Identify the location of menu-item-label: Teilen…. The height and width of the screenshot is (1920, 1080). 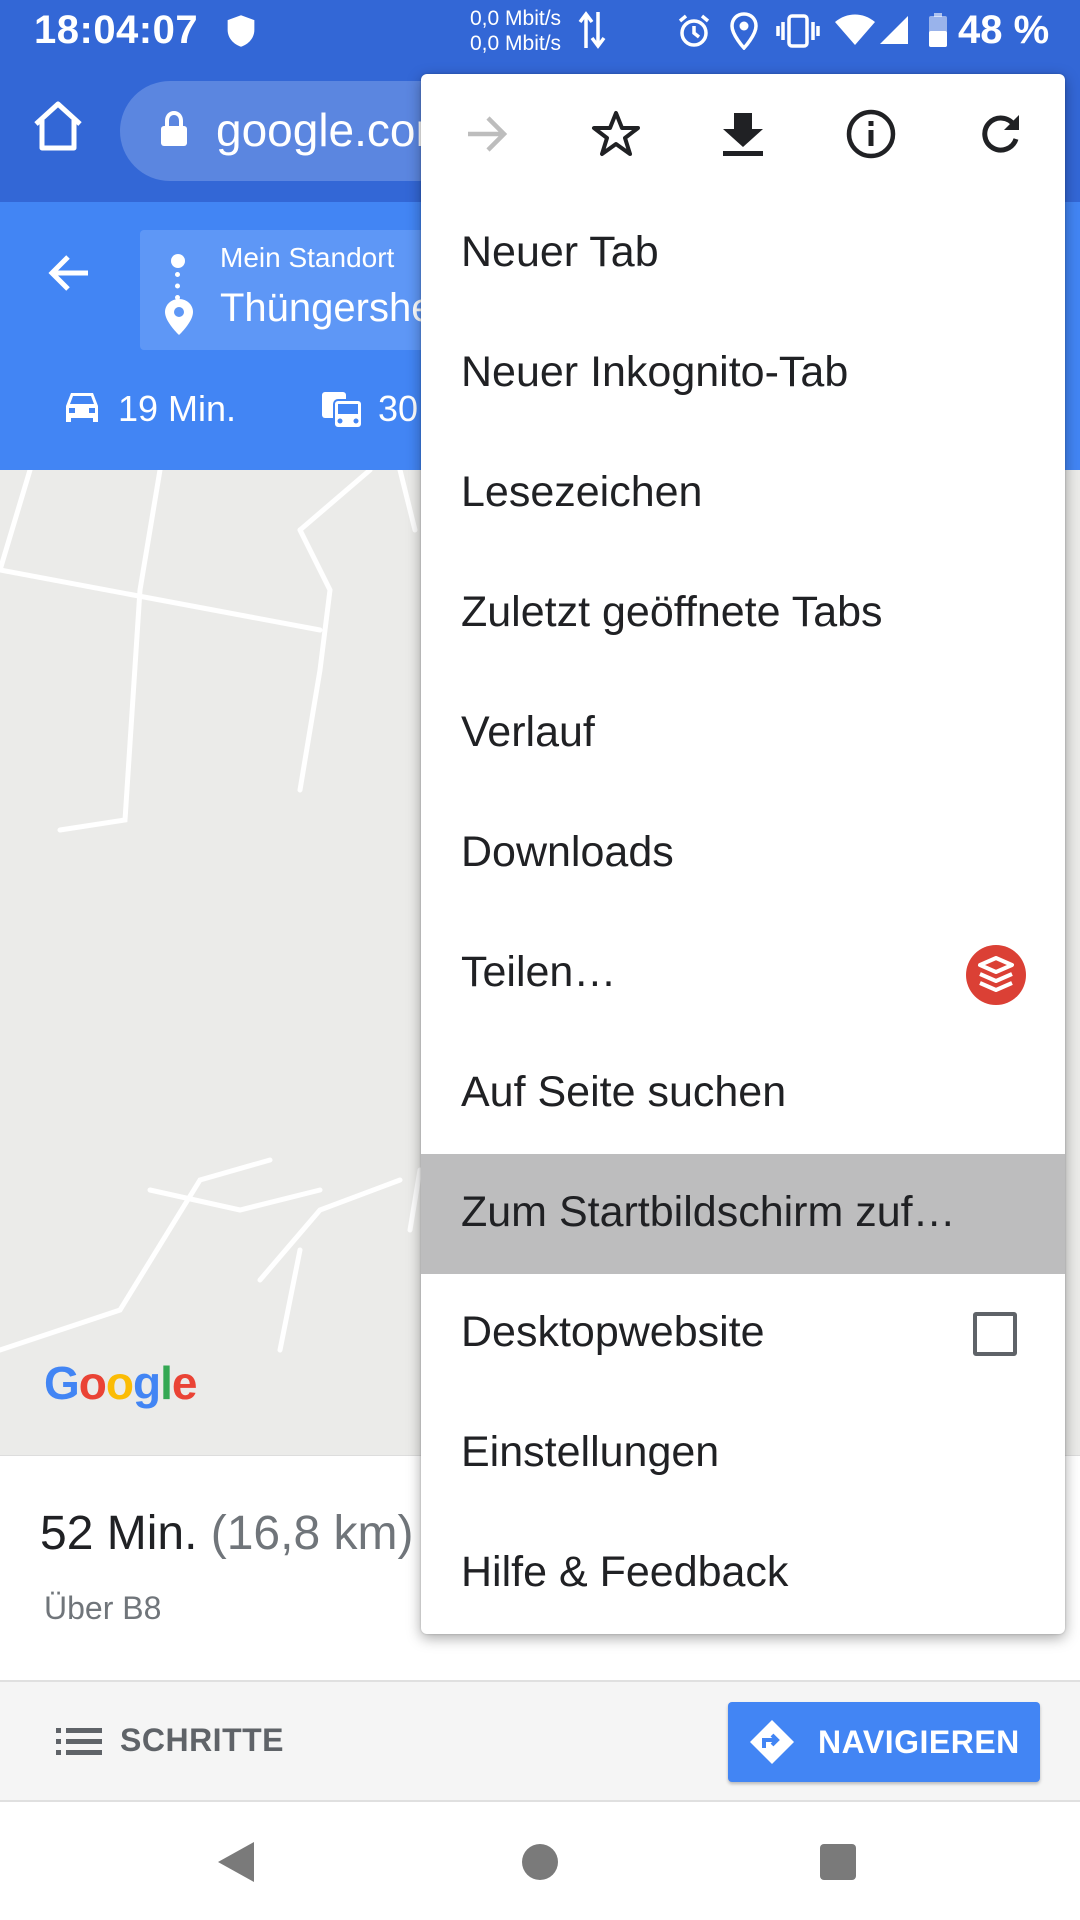
(539, 972).